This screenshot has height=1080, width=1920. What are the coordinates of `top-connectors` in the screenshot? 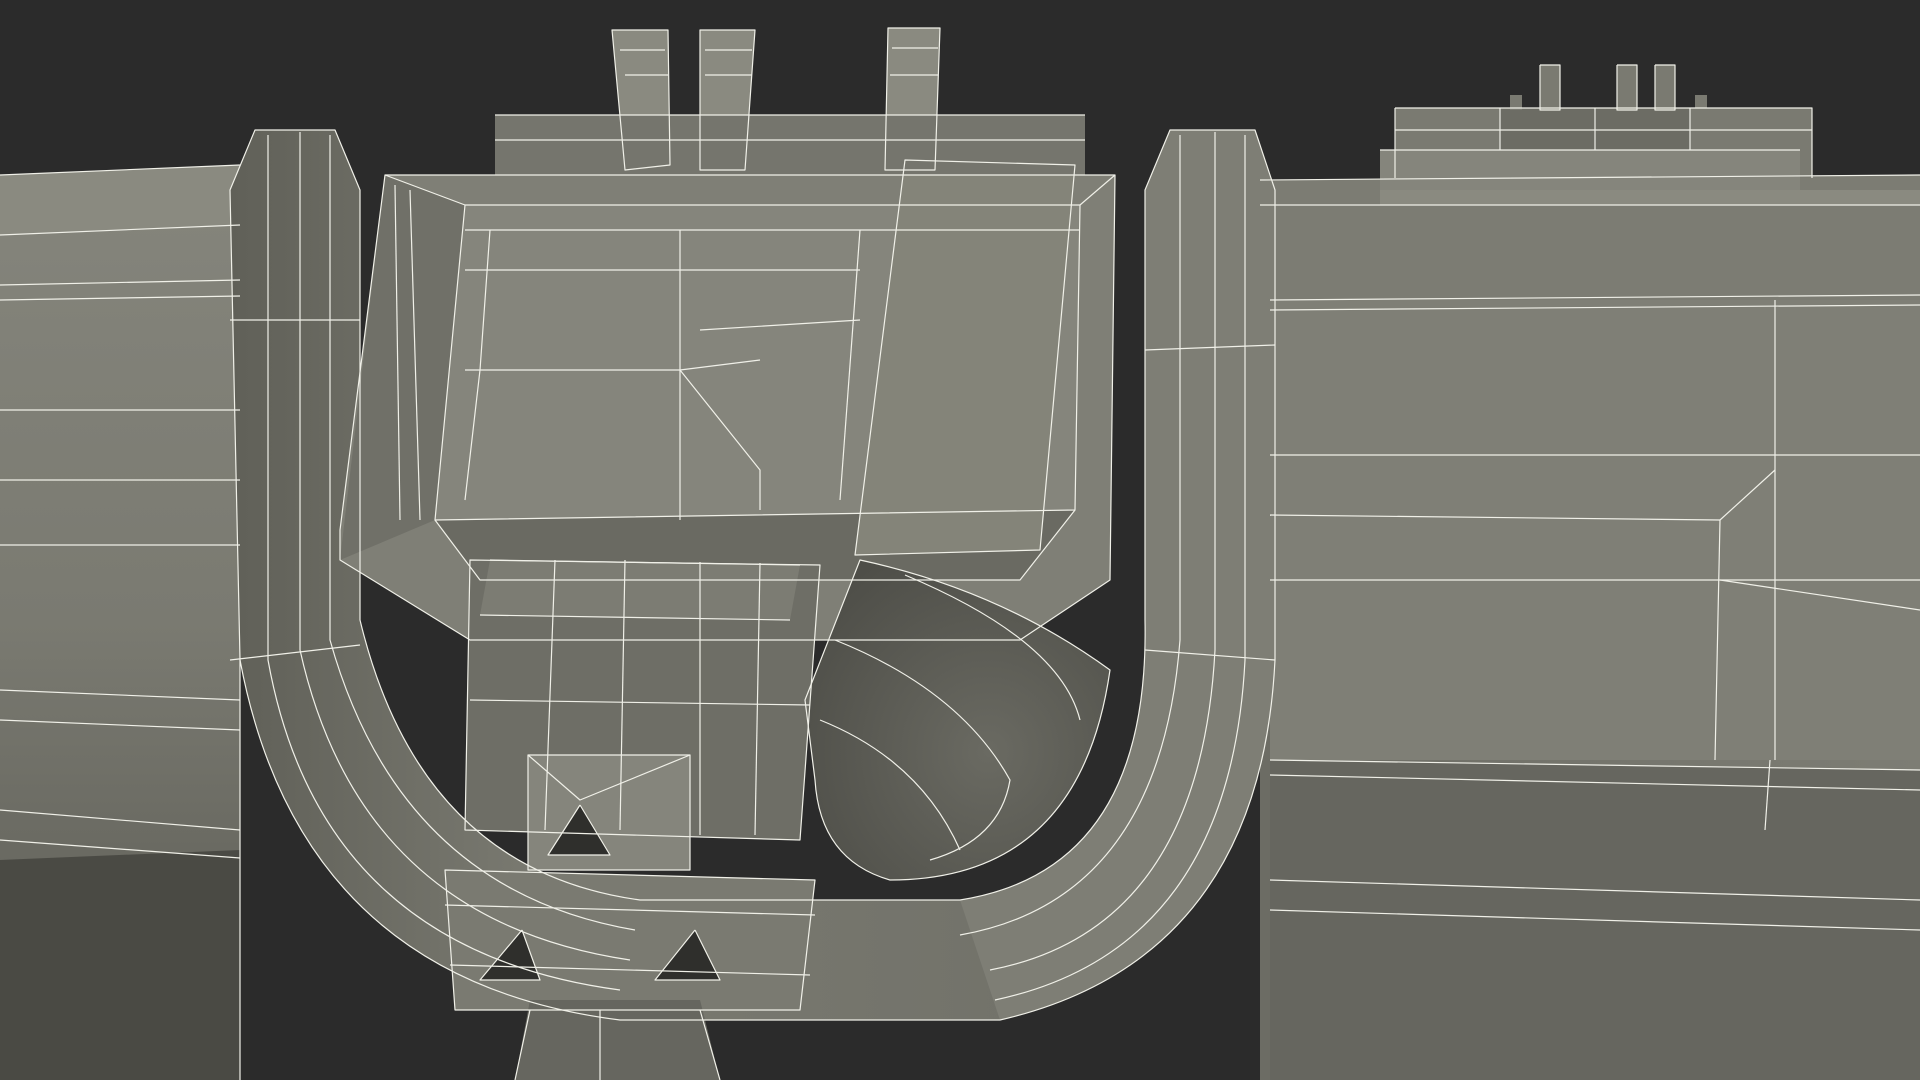 It's located at (790, 101).